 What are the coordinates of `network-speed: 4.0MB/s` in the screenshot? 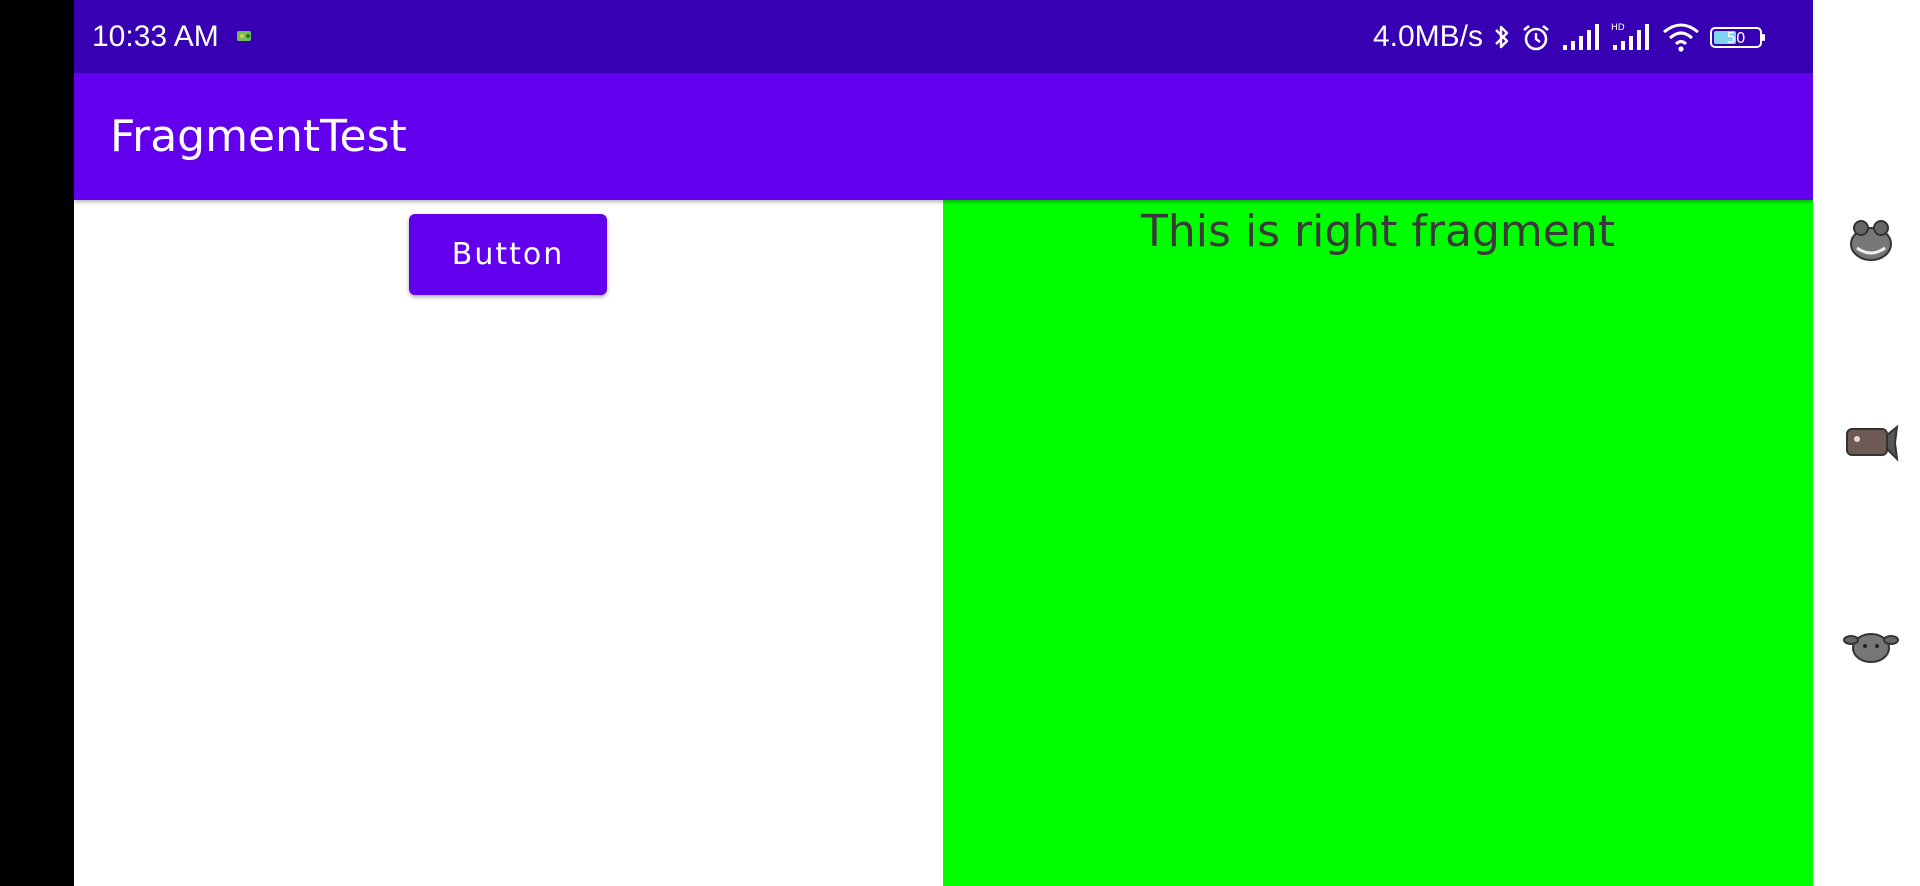 It's located at (1427, 36).